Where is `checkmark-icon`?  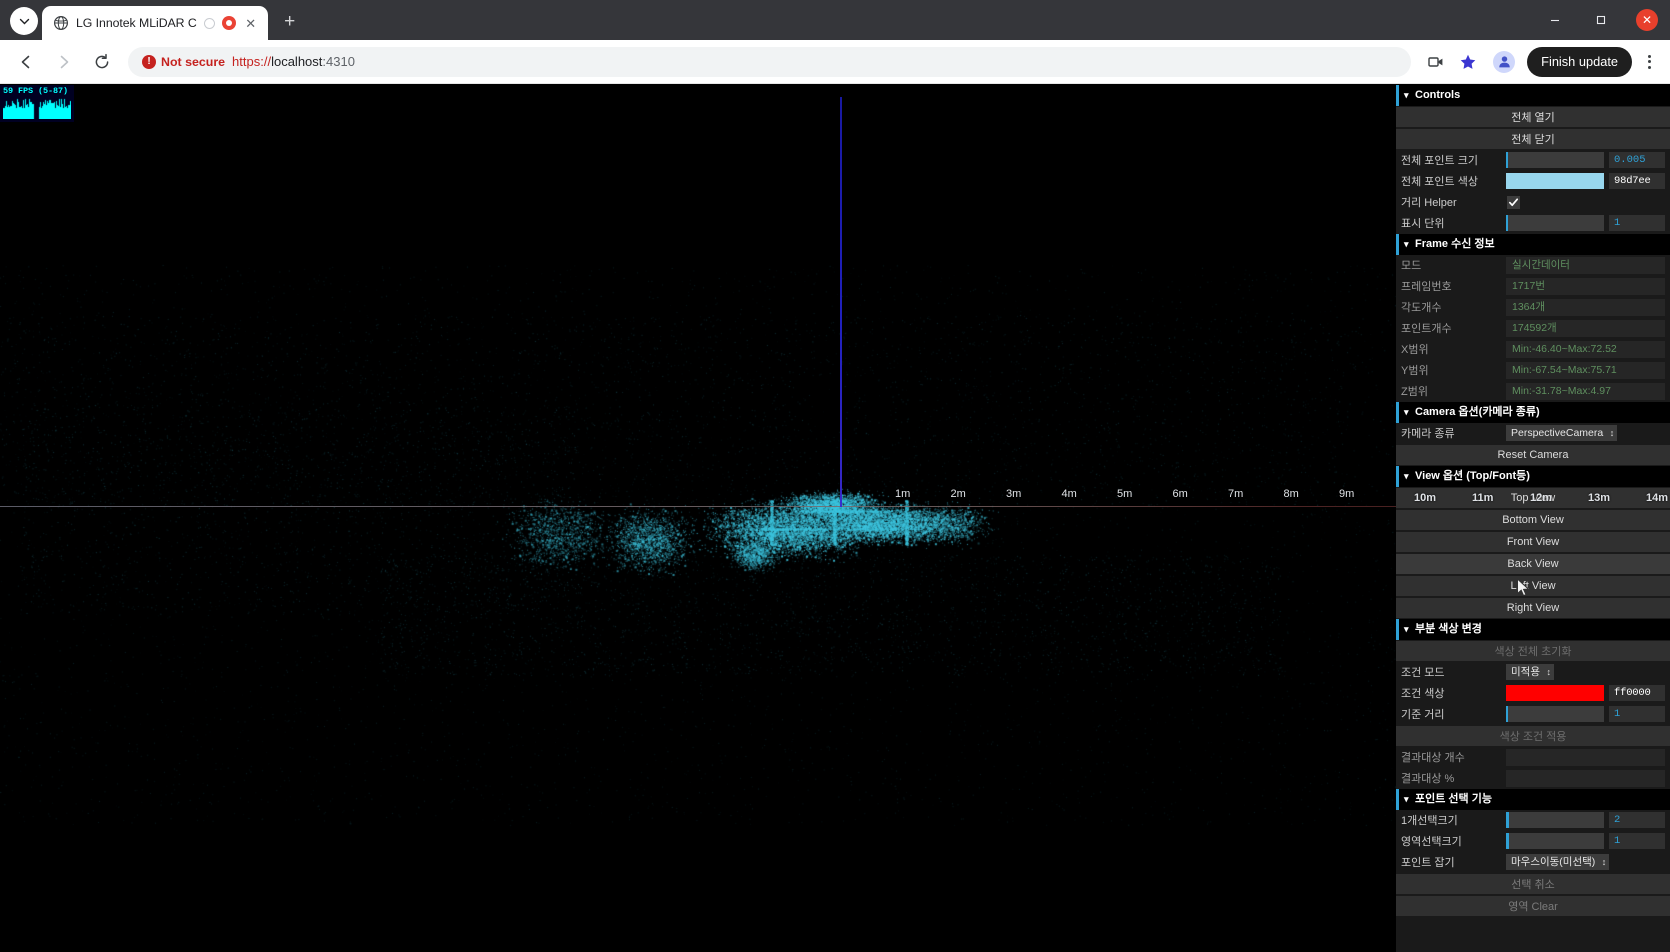 checkmark-icon is located at coordinates (1513, 201).